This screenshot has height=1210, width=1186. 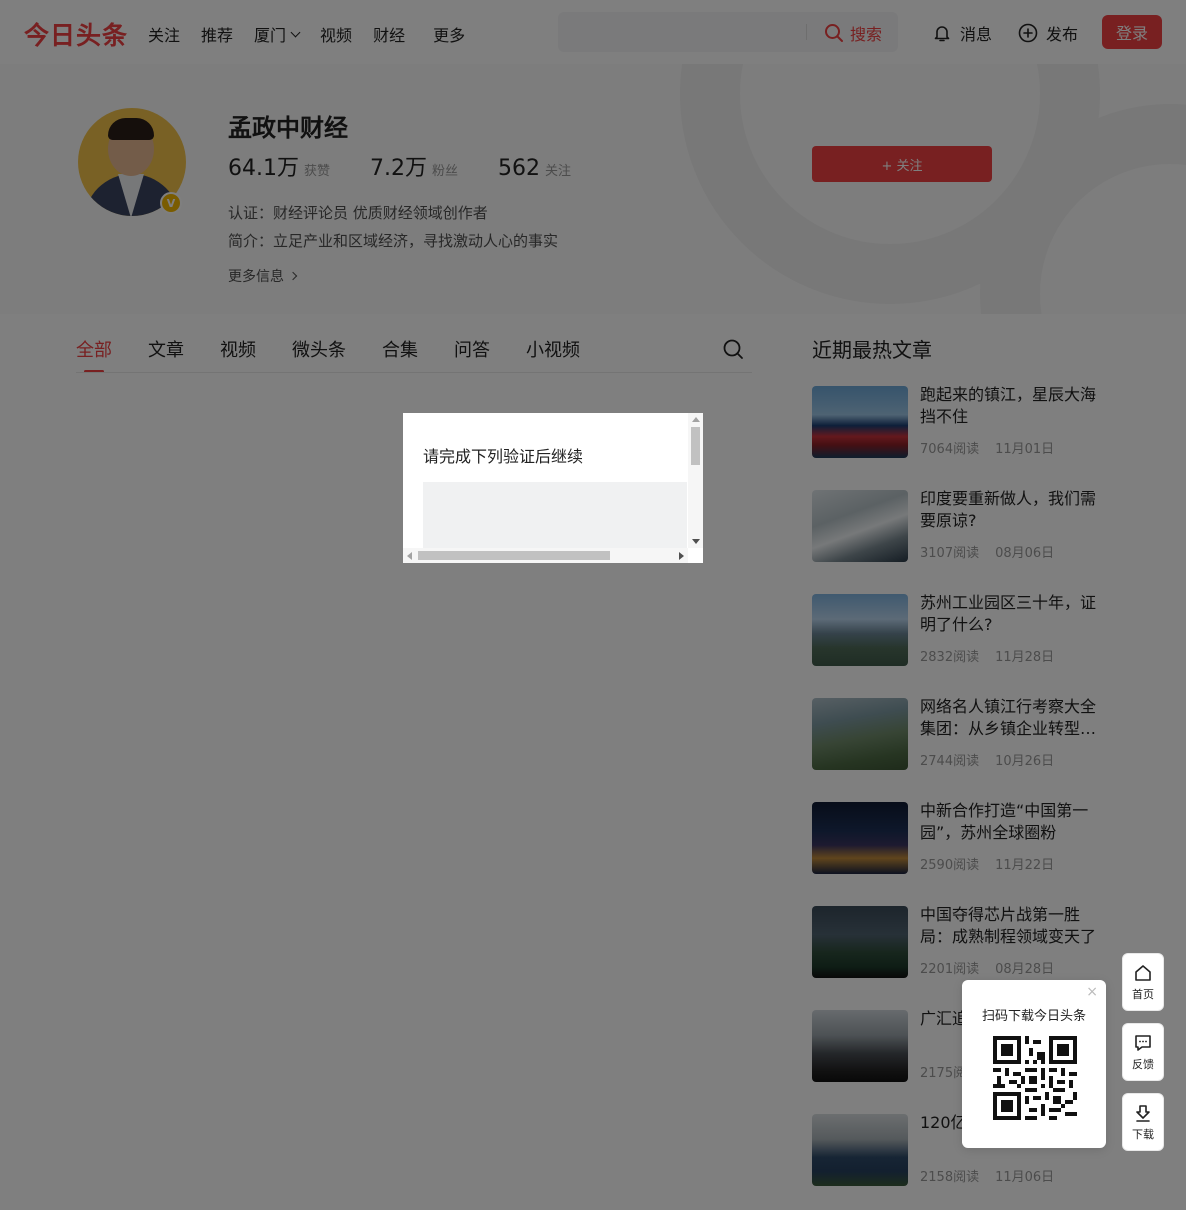 What do you see at coordinates (409, 556) in the screenshot?
I see `scroll-left-arrow-icon` at bounding box center [409, 556].